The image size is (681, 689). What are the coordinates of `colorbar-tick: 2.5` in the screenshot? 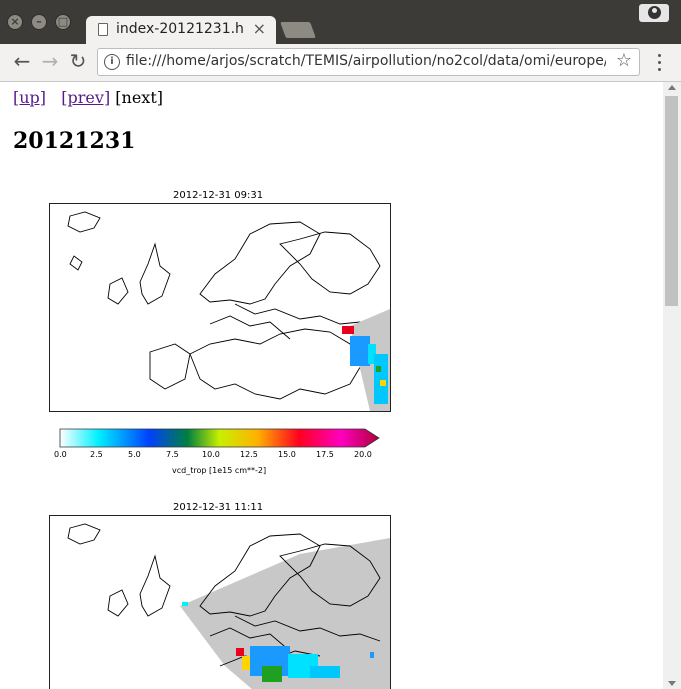 It's located at (96, 454).